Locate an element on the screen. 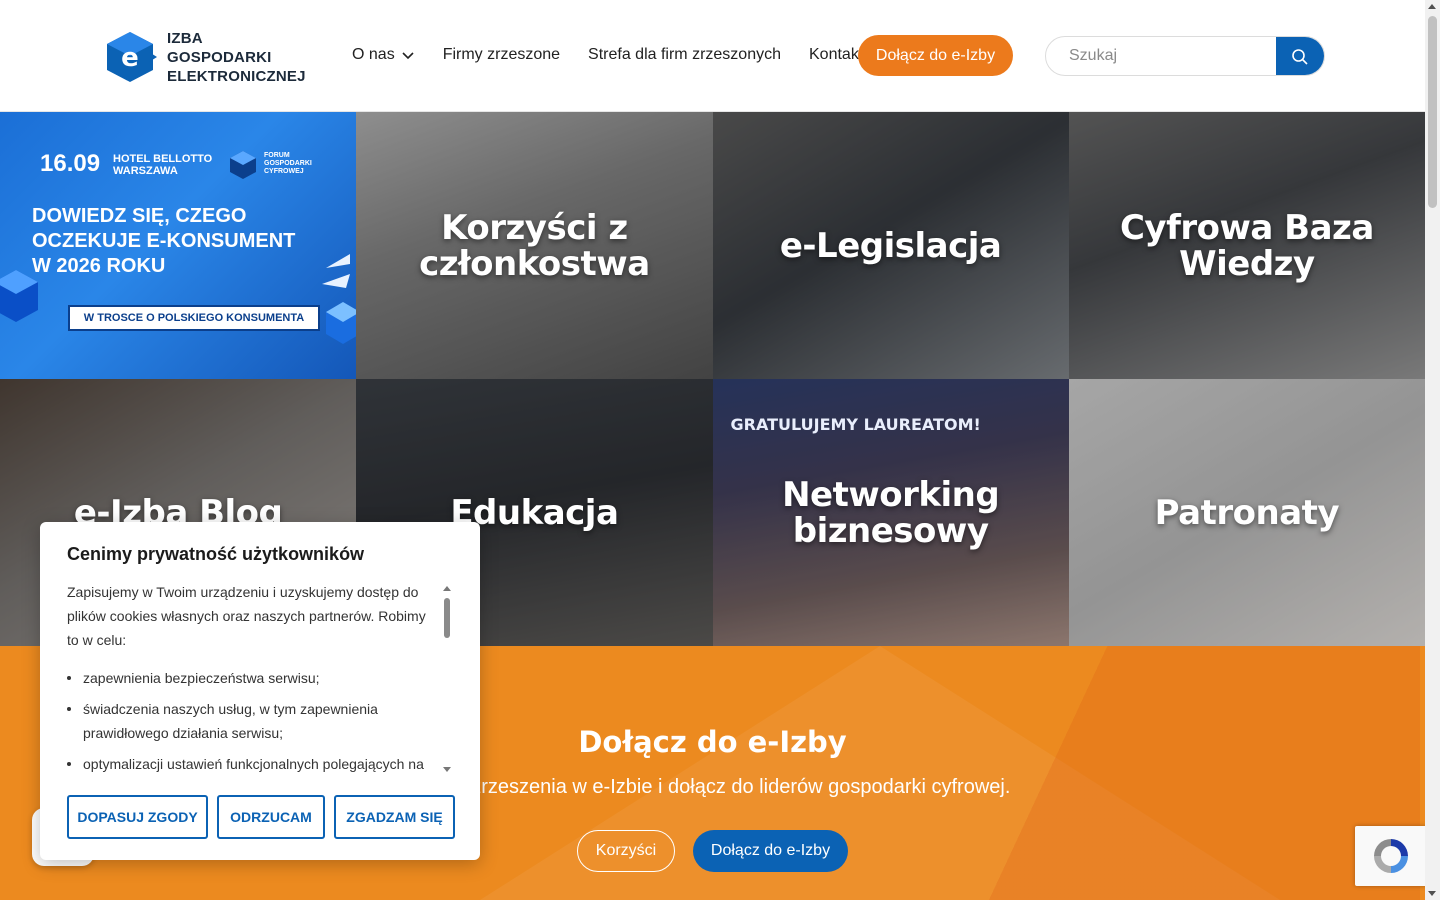 The image size is (1440, 900). search-input is located at coordinates (1161, 56).